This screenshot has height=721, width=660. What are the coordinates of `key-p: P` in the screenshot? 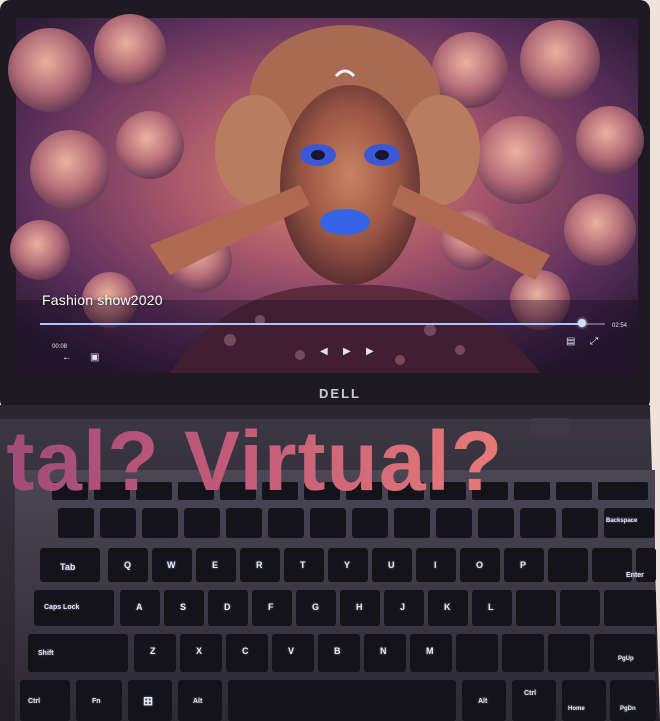 It's located at (523, 565).